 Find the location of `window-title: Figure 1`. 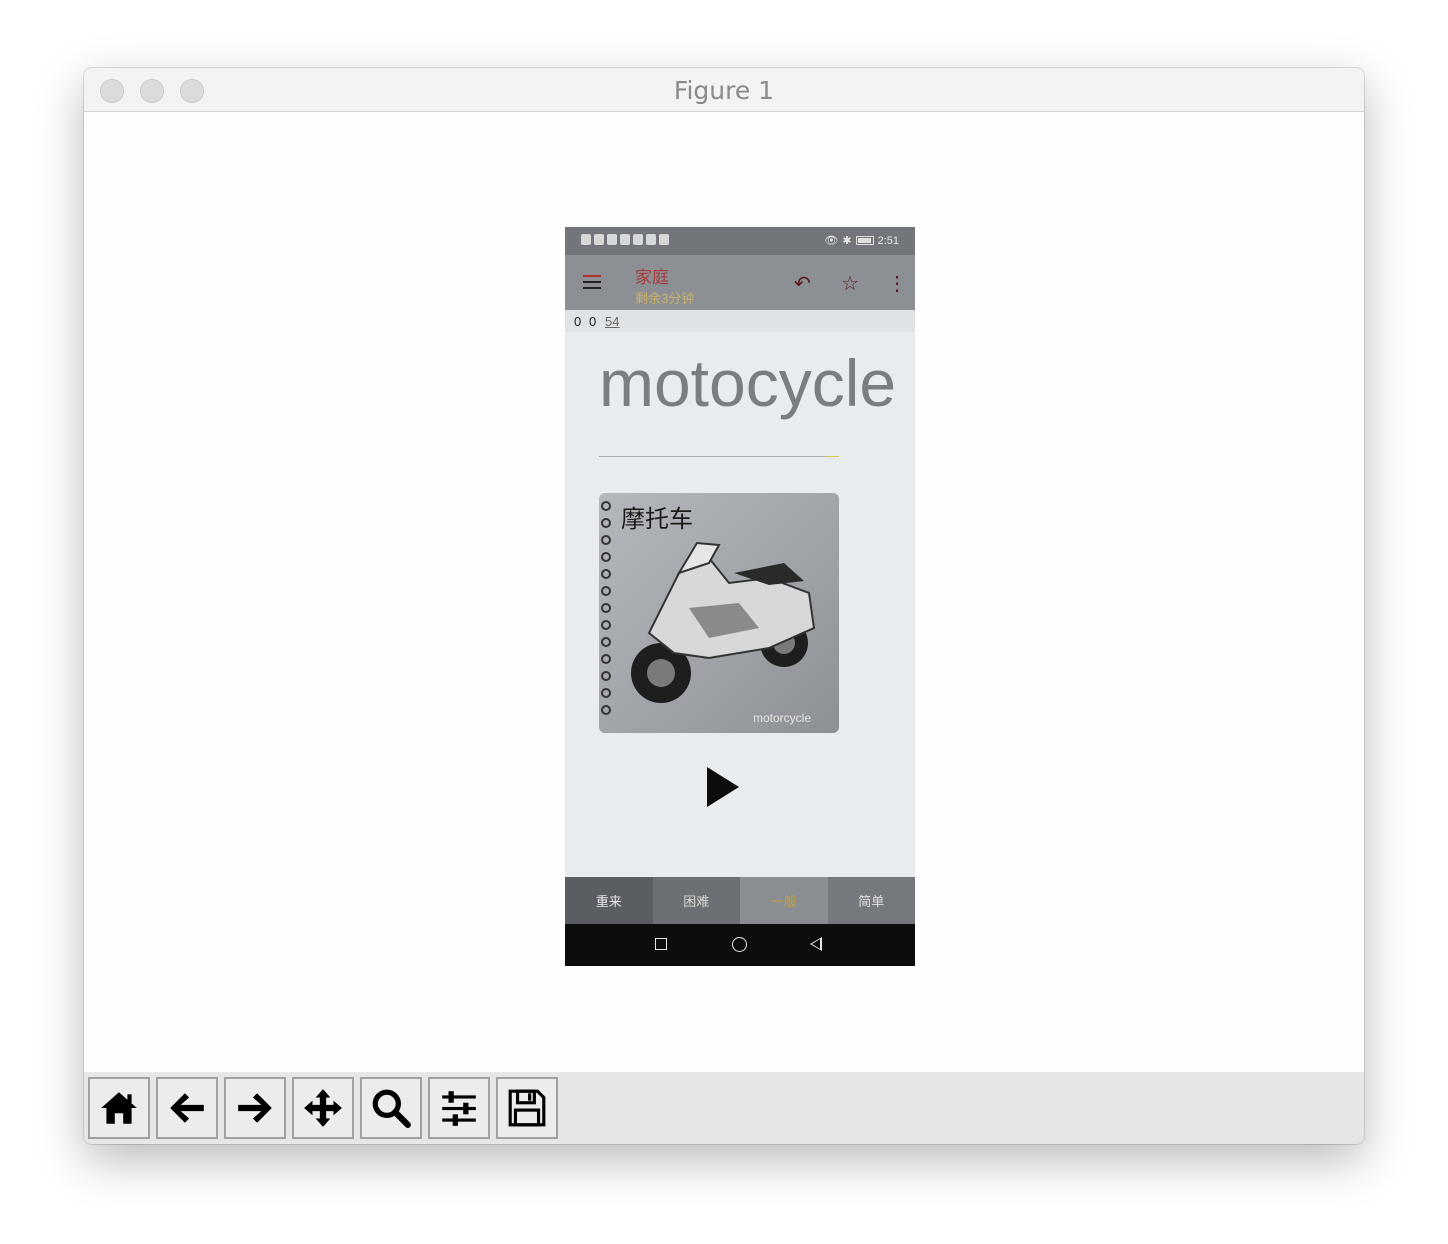

window-title: Figure 1 is located at coordinates (724, 90).